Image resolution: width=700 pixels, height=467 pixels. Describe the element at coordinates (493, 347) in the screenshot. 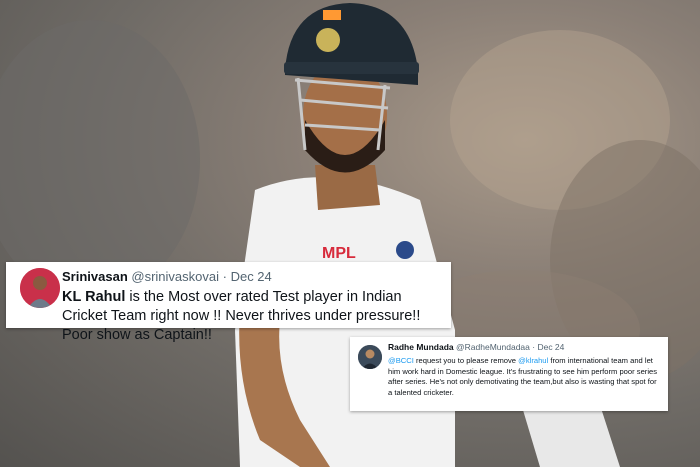

I see `author-handle: @RadheMundadaa` at that location.